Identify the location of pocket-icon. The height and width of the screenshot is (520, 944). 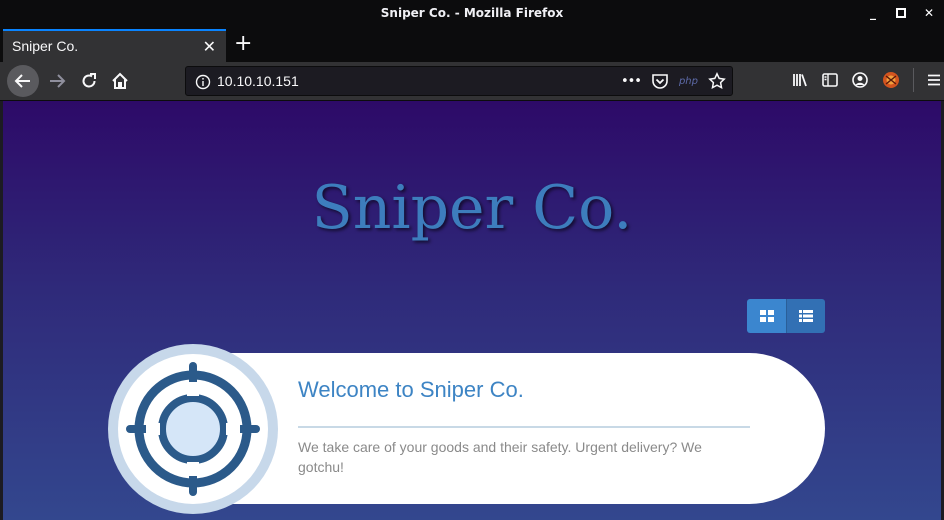
(660, 81).